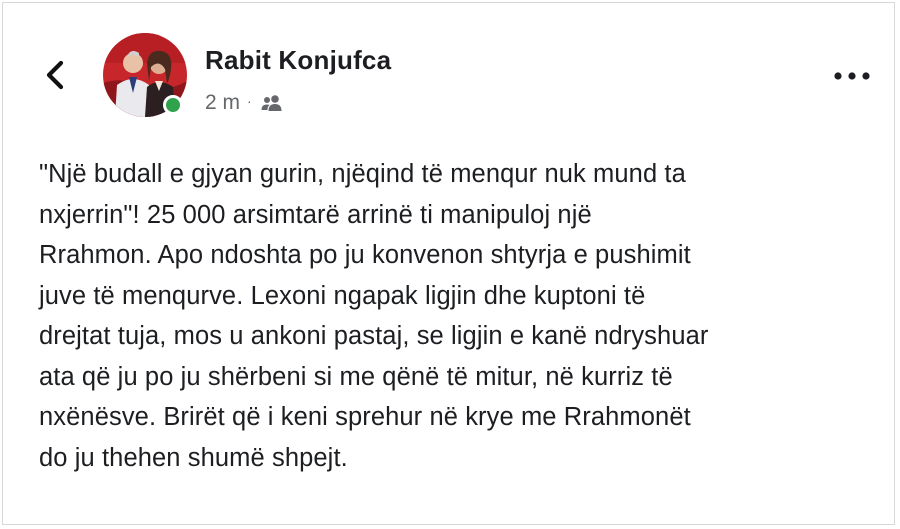 The width and height of the screenshot is (900, 529). Describe the element at coordinates (244, 103) in the screenshot. I see `post-meta: 2 m ·` at that location.